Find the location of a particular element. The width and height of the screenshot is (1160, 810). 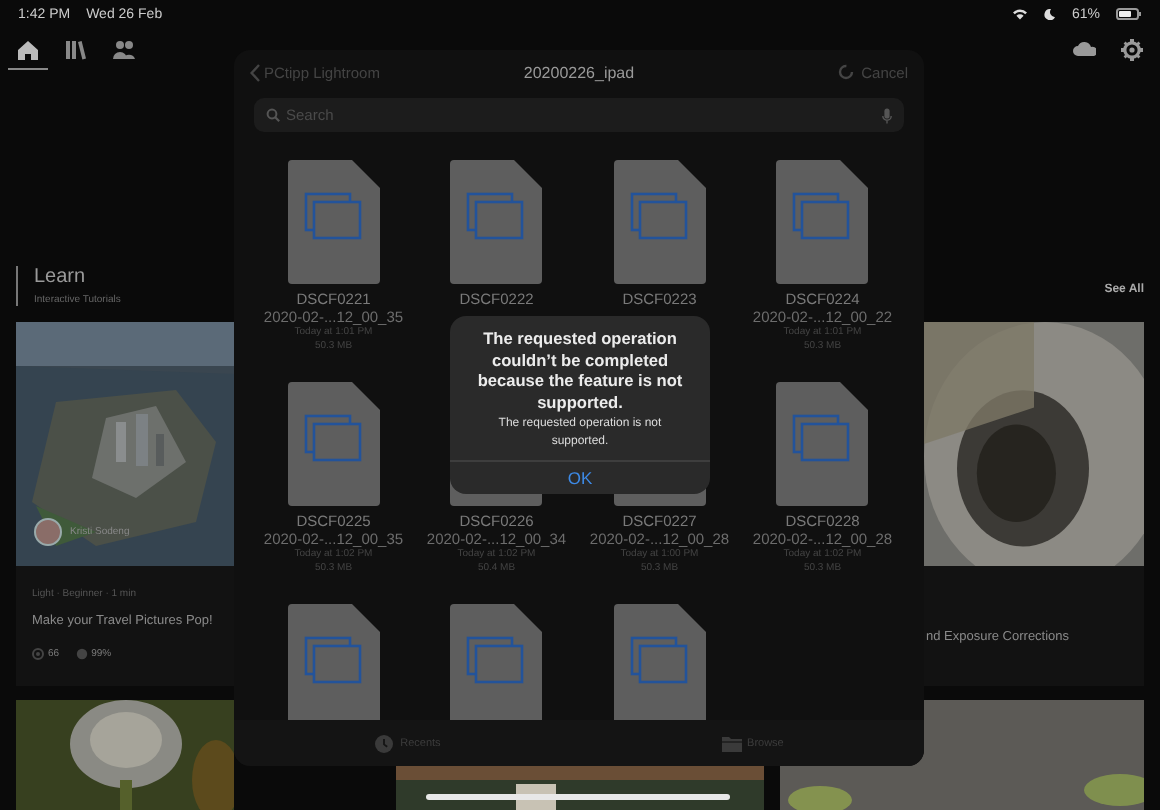

picker-title: 20200226_ipad is located at coordinates (579, 72).